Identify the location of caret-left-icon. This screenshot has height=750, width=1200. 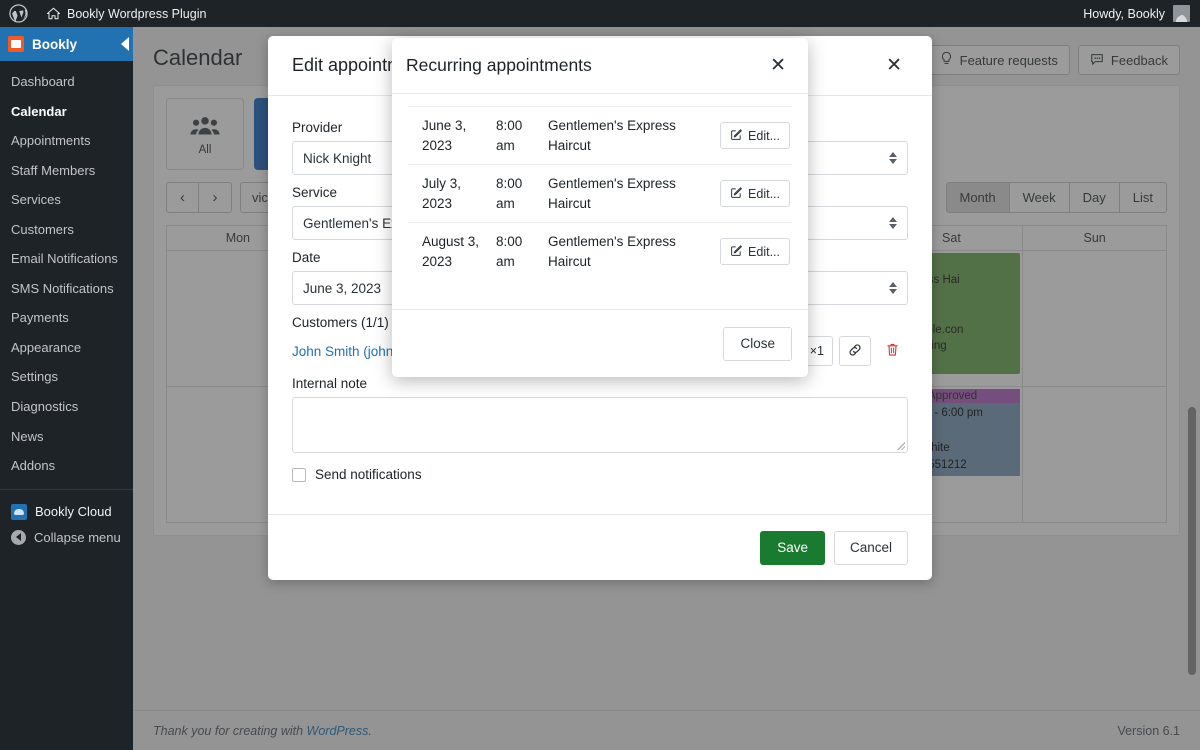
(125, 44).